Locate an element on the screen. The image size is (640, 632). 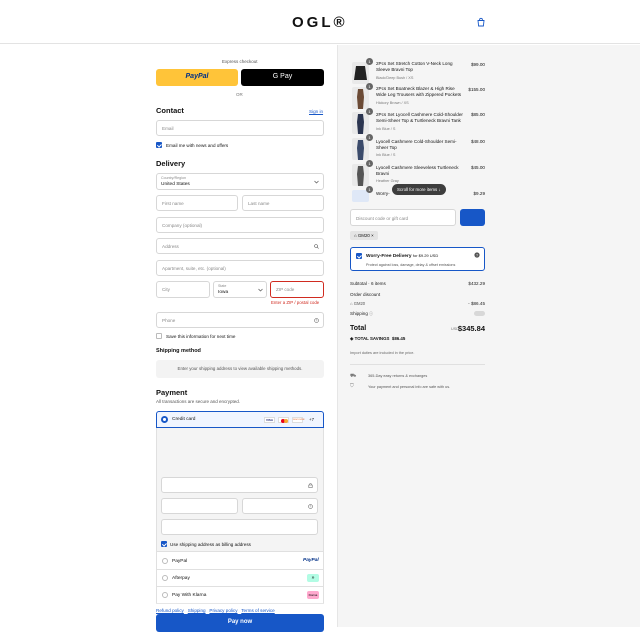
state-select: State Iowa is located at coordinates (240, 289).